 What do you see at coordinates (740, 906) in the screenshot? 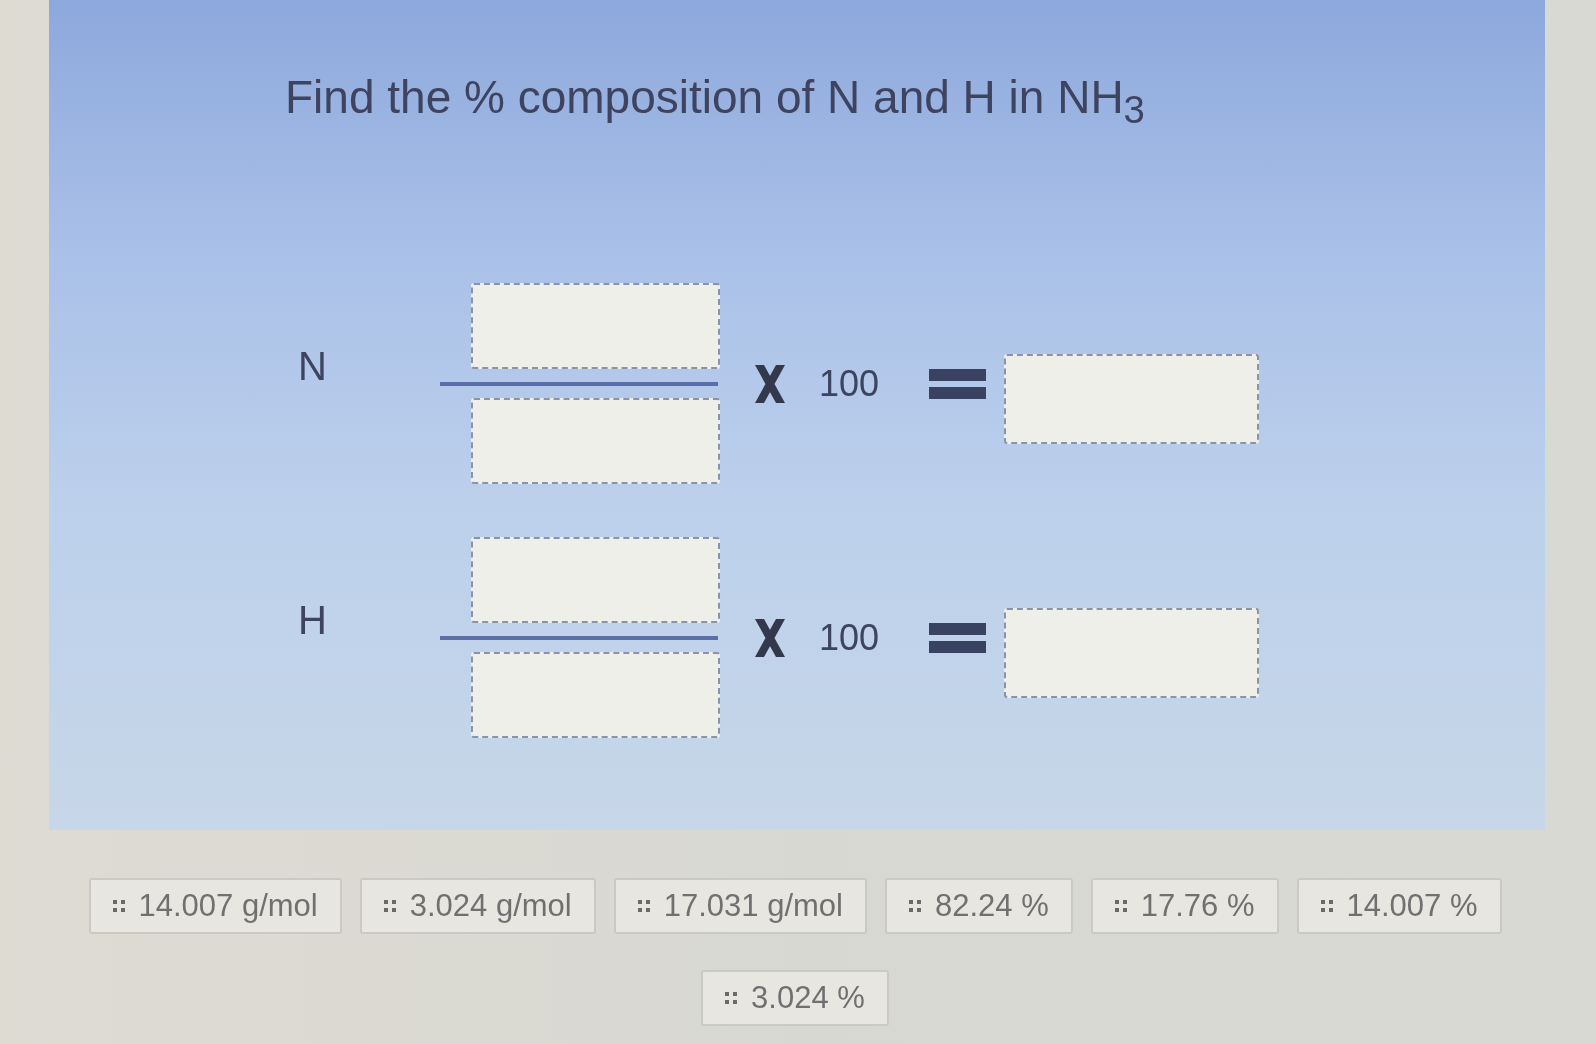
I see `answer-chip: 17.031 g/mol` at bounding box center [740, 906].